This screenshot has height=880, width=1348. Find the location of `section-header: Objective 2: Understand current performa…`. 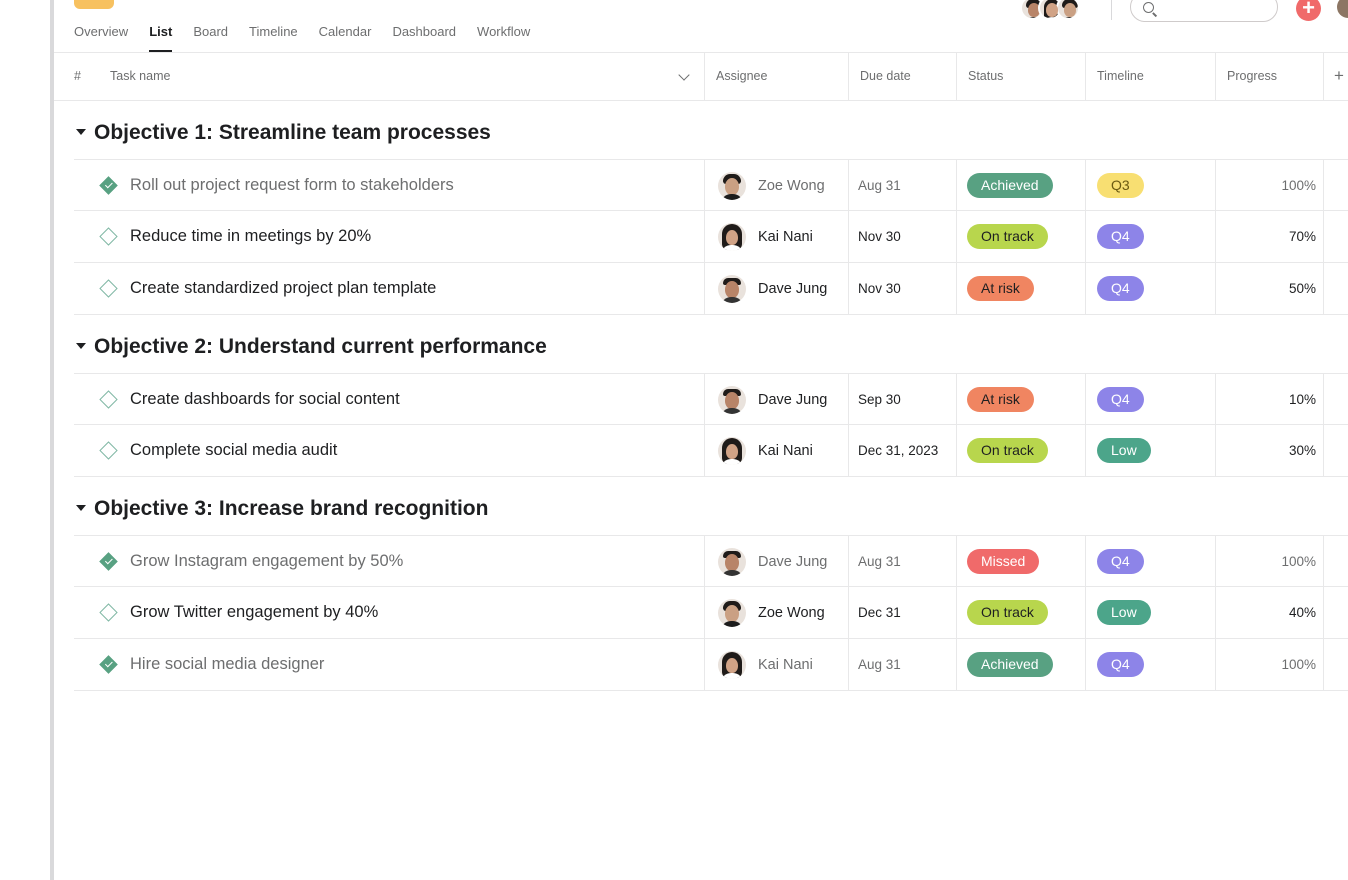

section-header: Objective 2: Understand current performa… is located at coordinates (711, 346).